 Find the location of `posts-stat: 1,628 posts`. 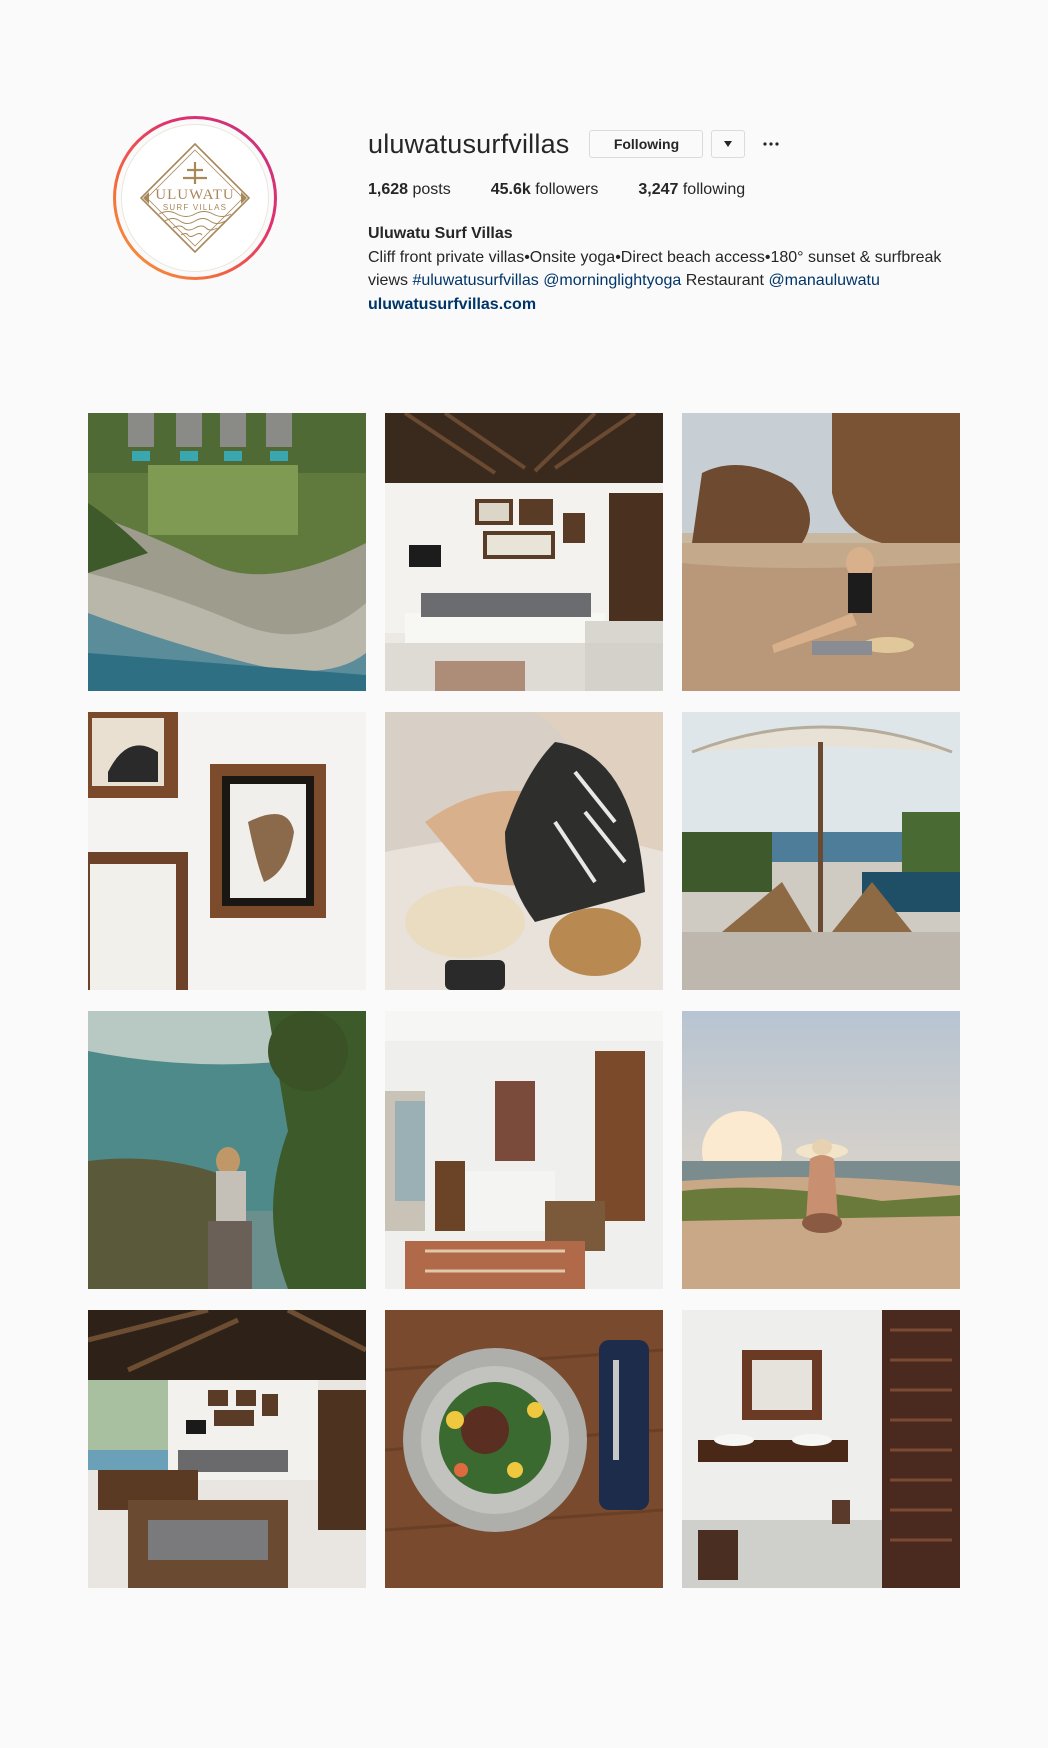

posts-stat: 1,628 posts is located at coordinates (409, 190).